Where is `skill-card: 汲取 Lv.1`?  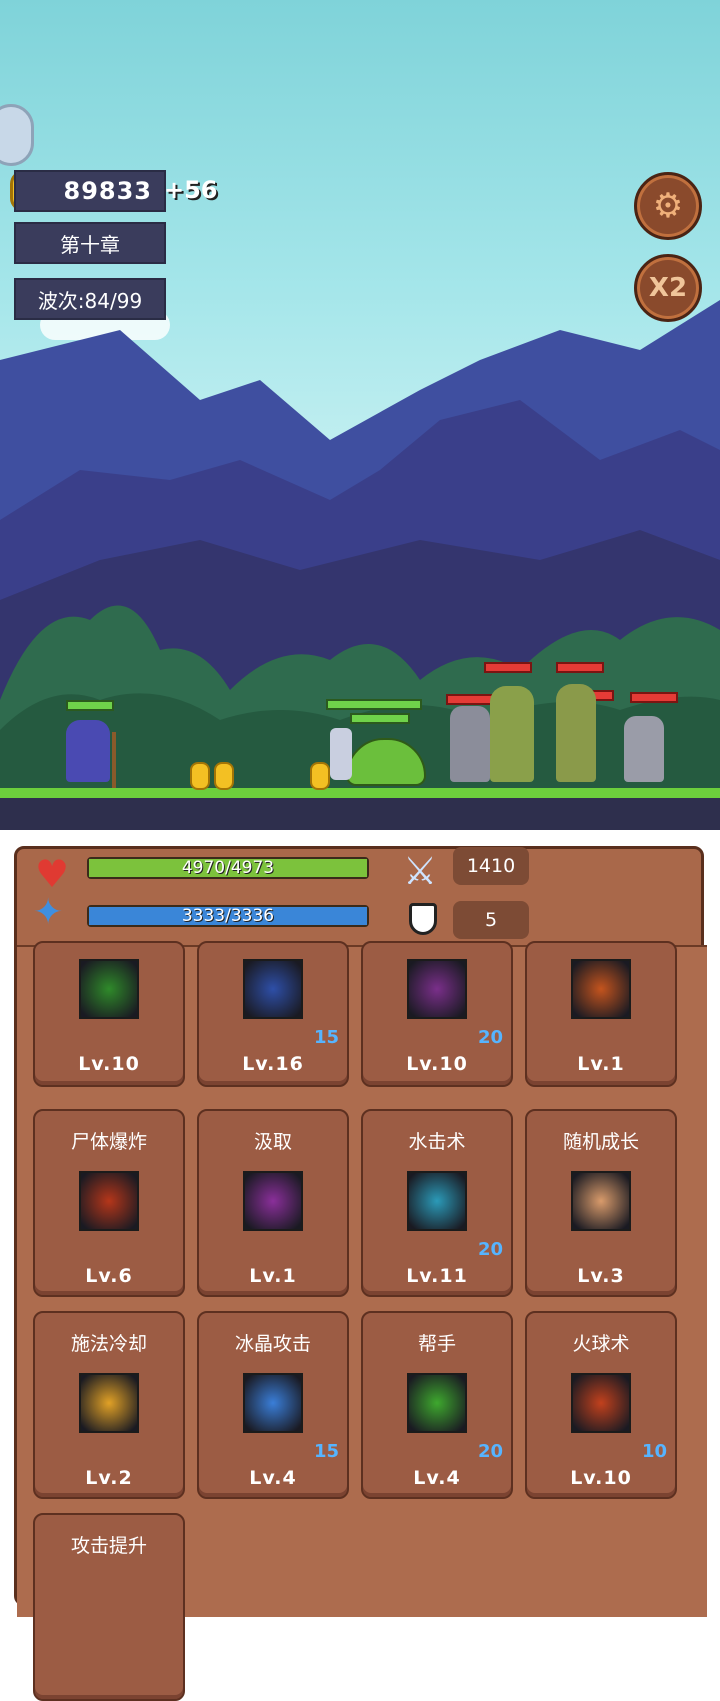 skill-card: 汲取 Lv.1 is located at coordinates (273, 1203).